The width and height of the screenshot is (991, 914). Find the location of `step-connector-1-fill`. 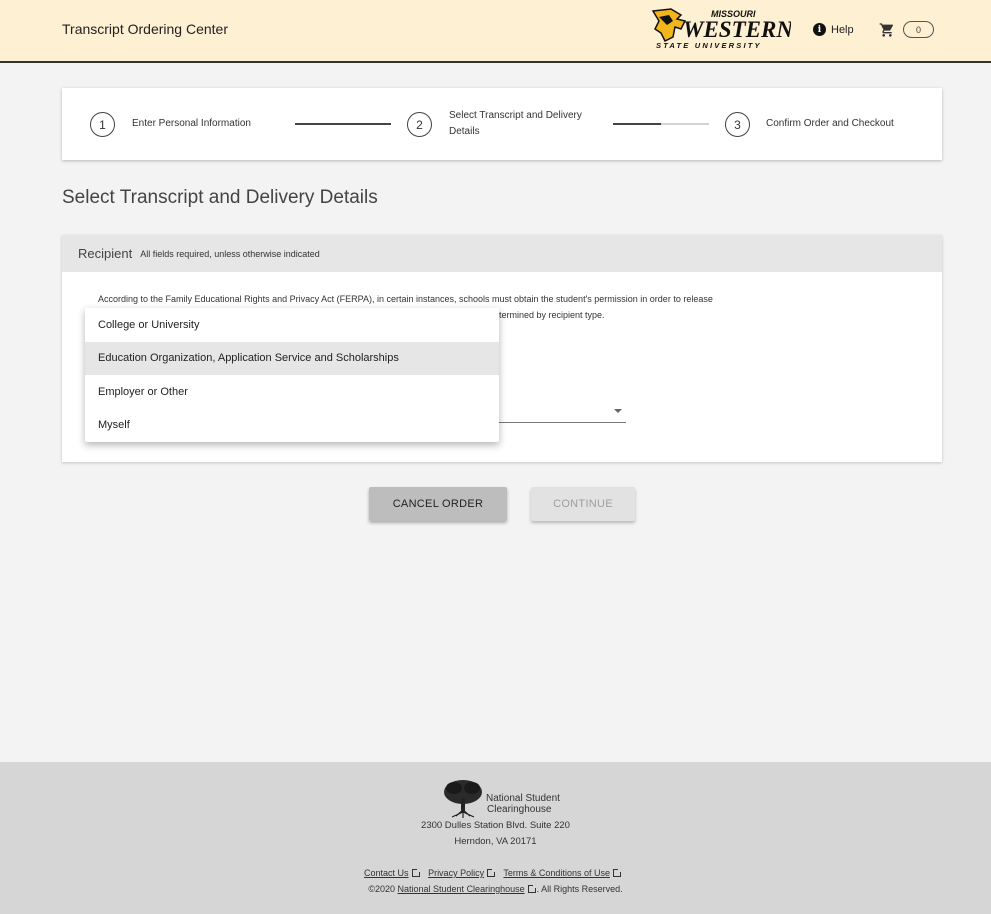

step-connector-1-fill is located at coordinates (343, 124).